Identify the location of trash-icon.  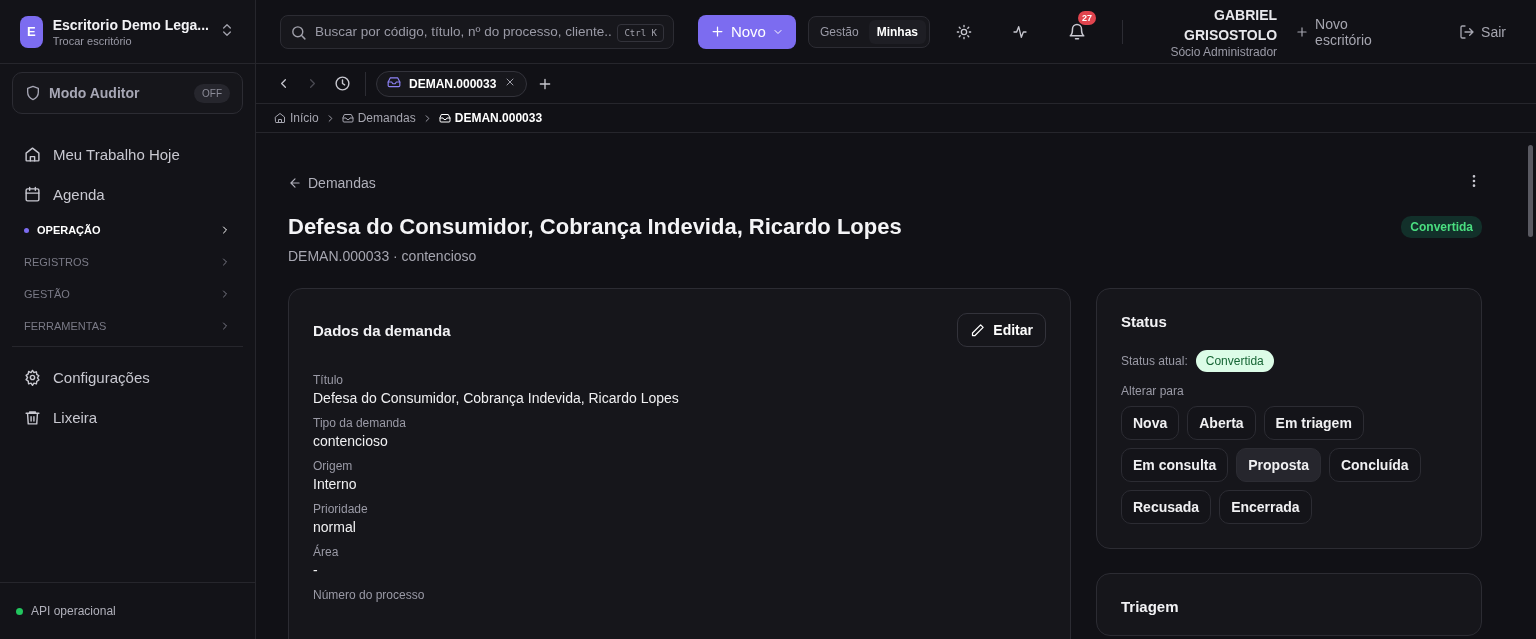
(32, 417).